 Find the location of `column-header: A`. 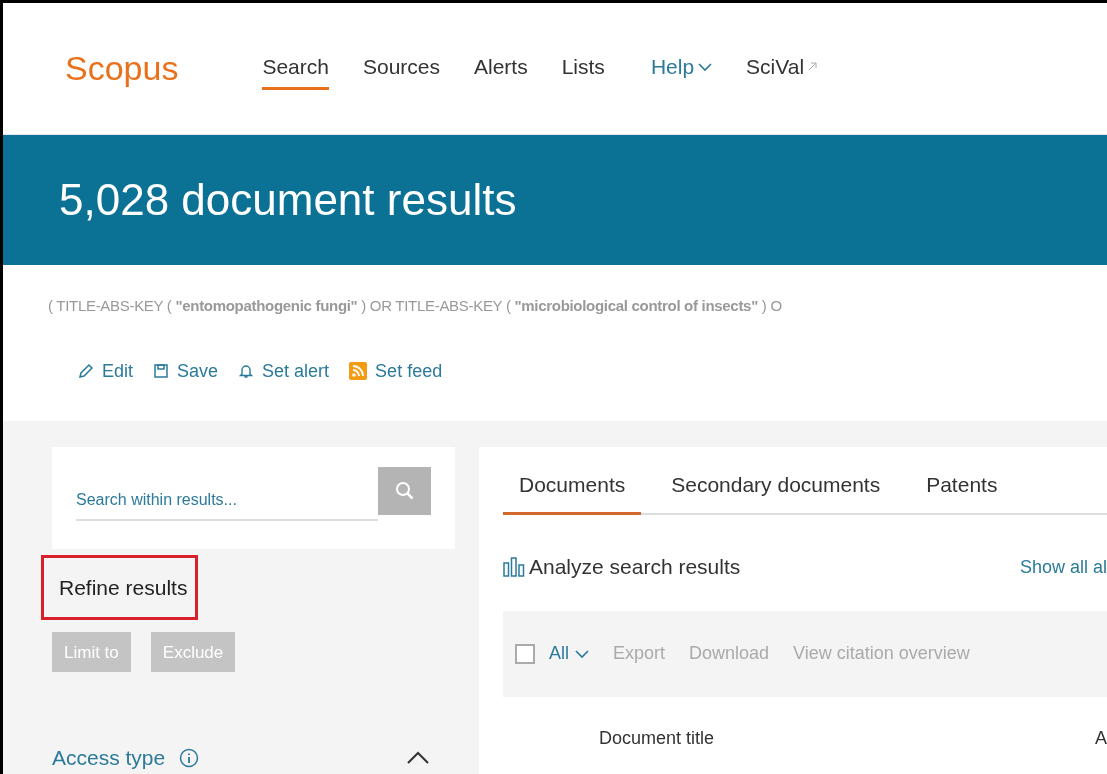

column-header: A is located at coordinates (1101, 738).